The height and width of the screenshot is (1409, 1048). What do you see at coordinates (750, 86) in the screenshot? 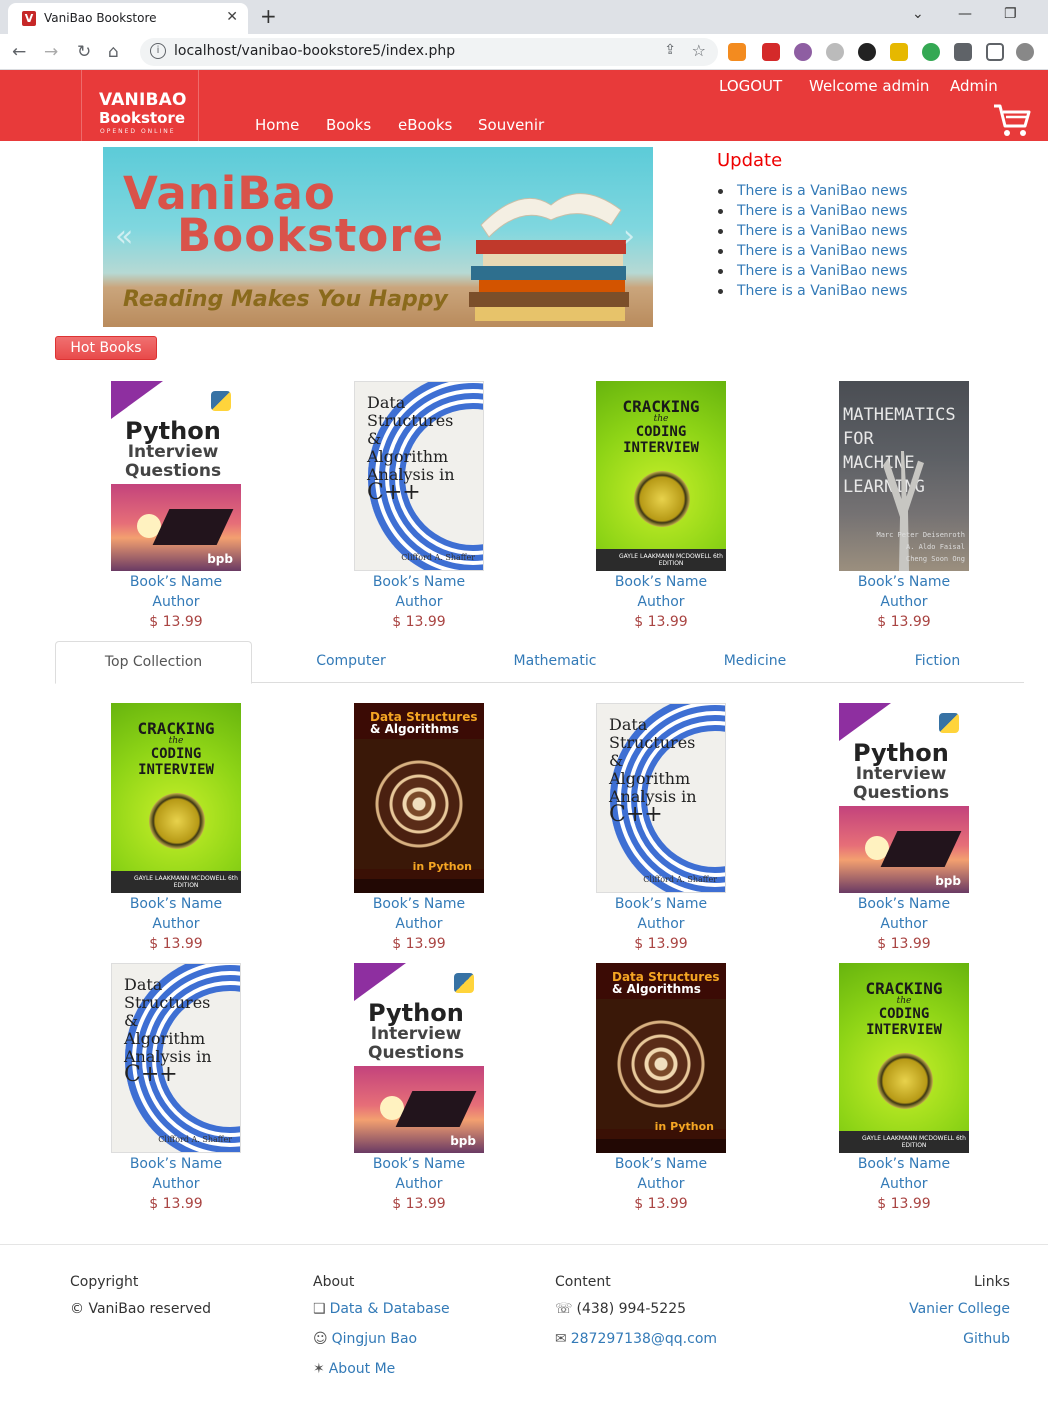
I see `logout-link: LOGOUT` at bounding box center [750, 86].